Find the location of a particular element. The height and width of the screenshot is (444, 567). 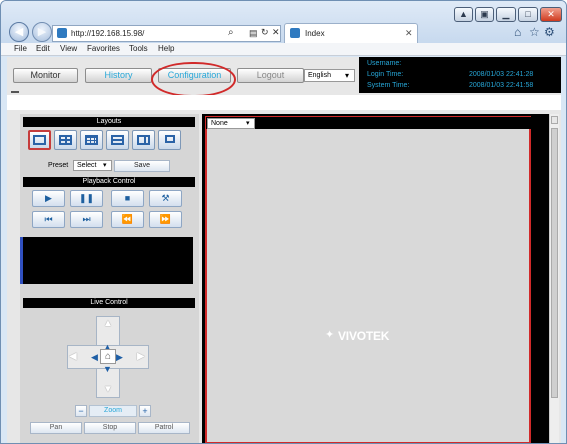

layout-1-button is located at coordinates (39, 140).